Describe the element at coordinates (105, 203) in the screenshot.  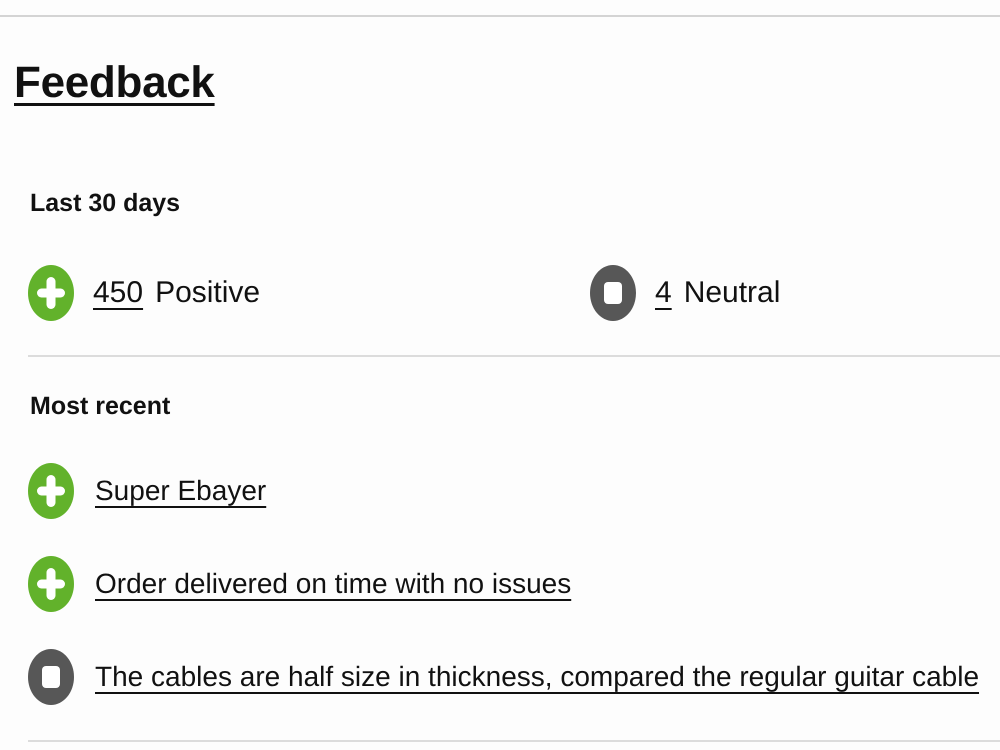
I see `section-title: Last 30 days` at that location.